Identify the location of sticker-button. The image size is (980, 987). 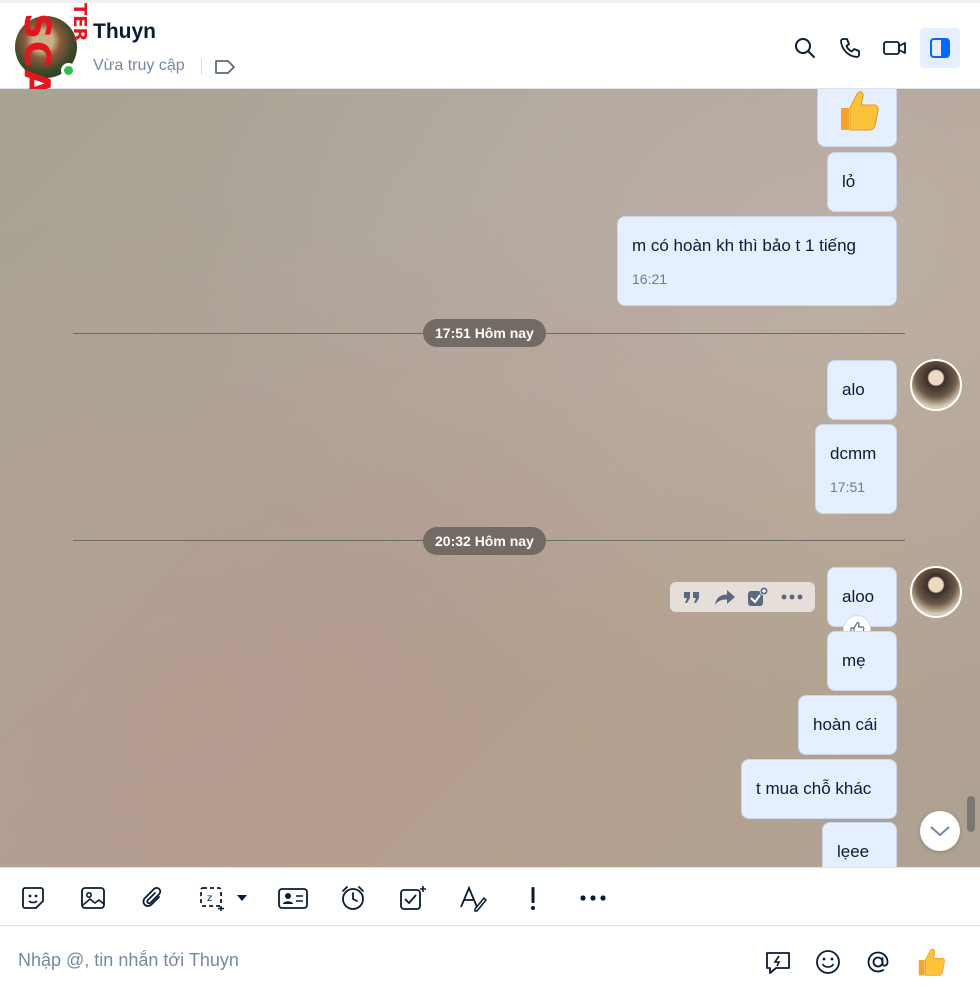
(33, 898).